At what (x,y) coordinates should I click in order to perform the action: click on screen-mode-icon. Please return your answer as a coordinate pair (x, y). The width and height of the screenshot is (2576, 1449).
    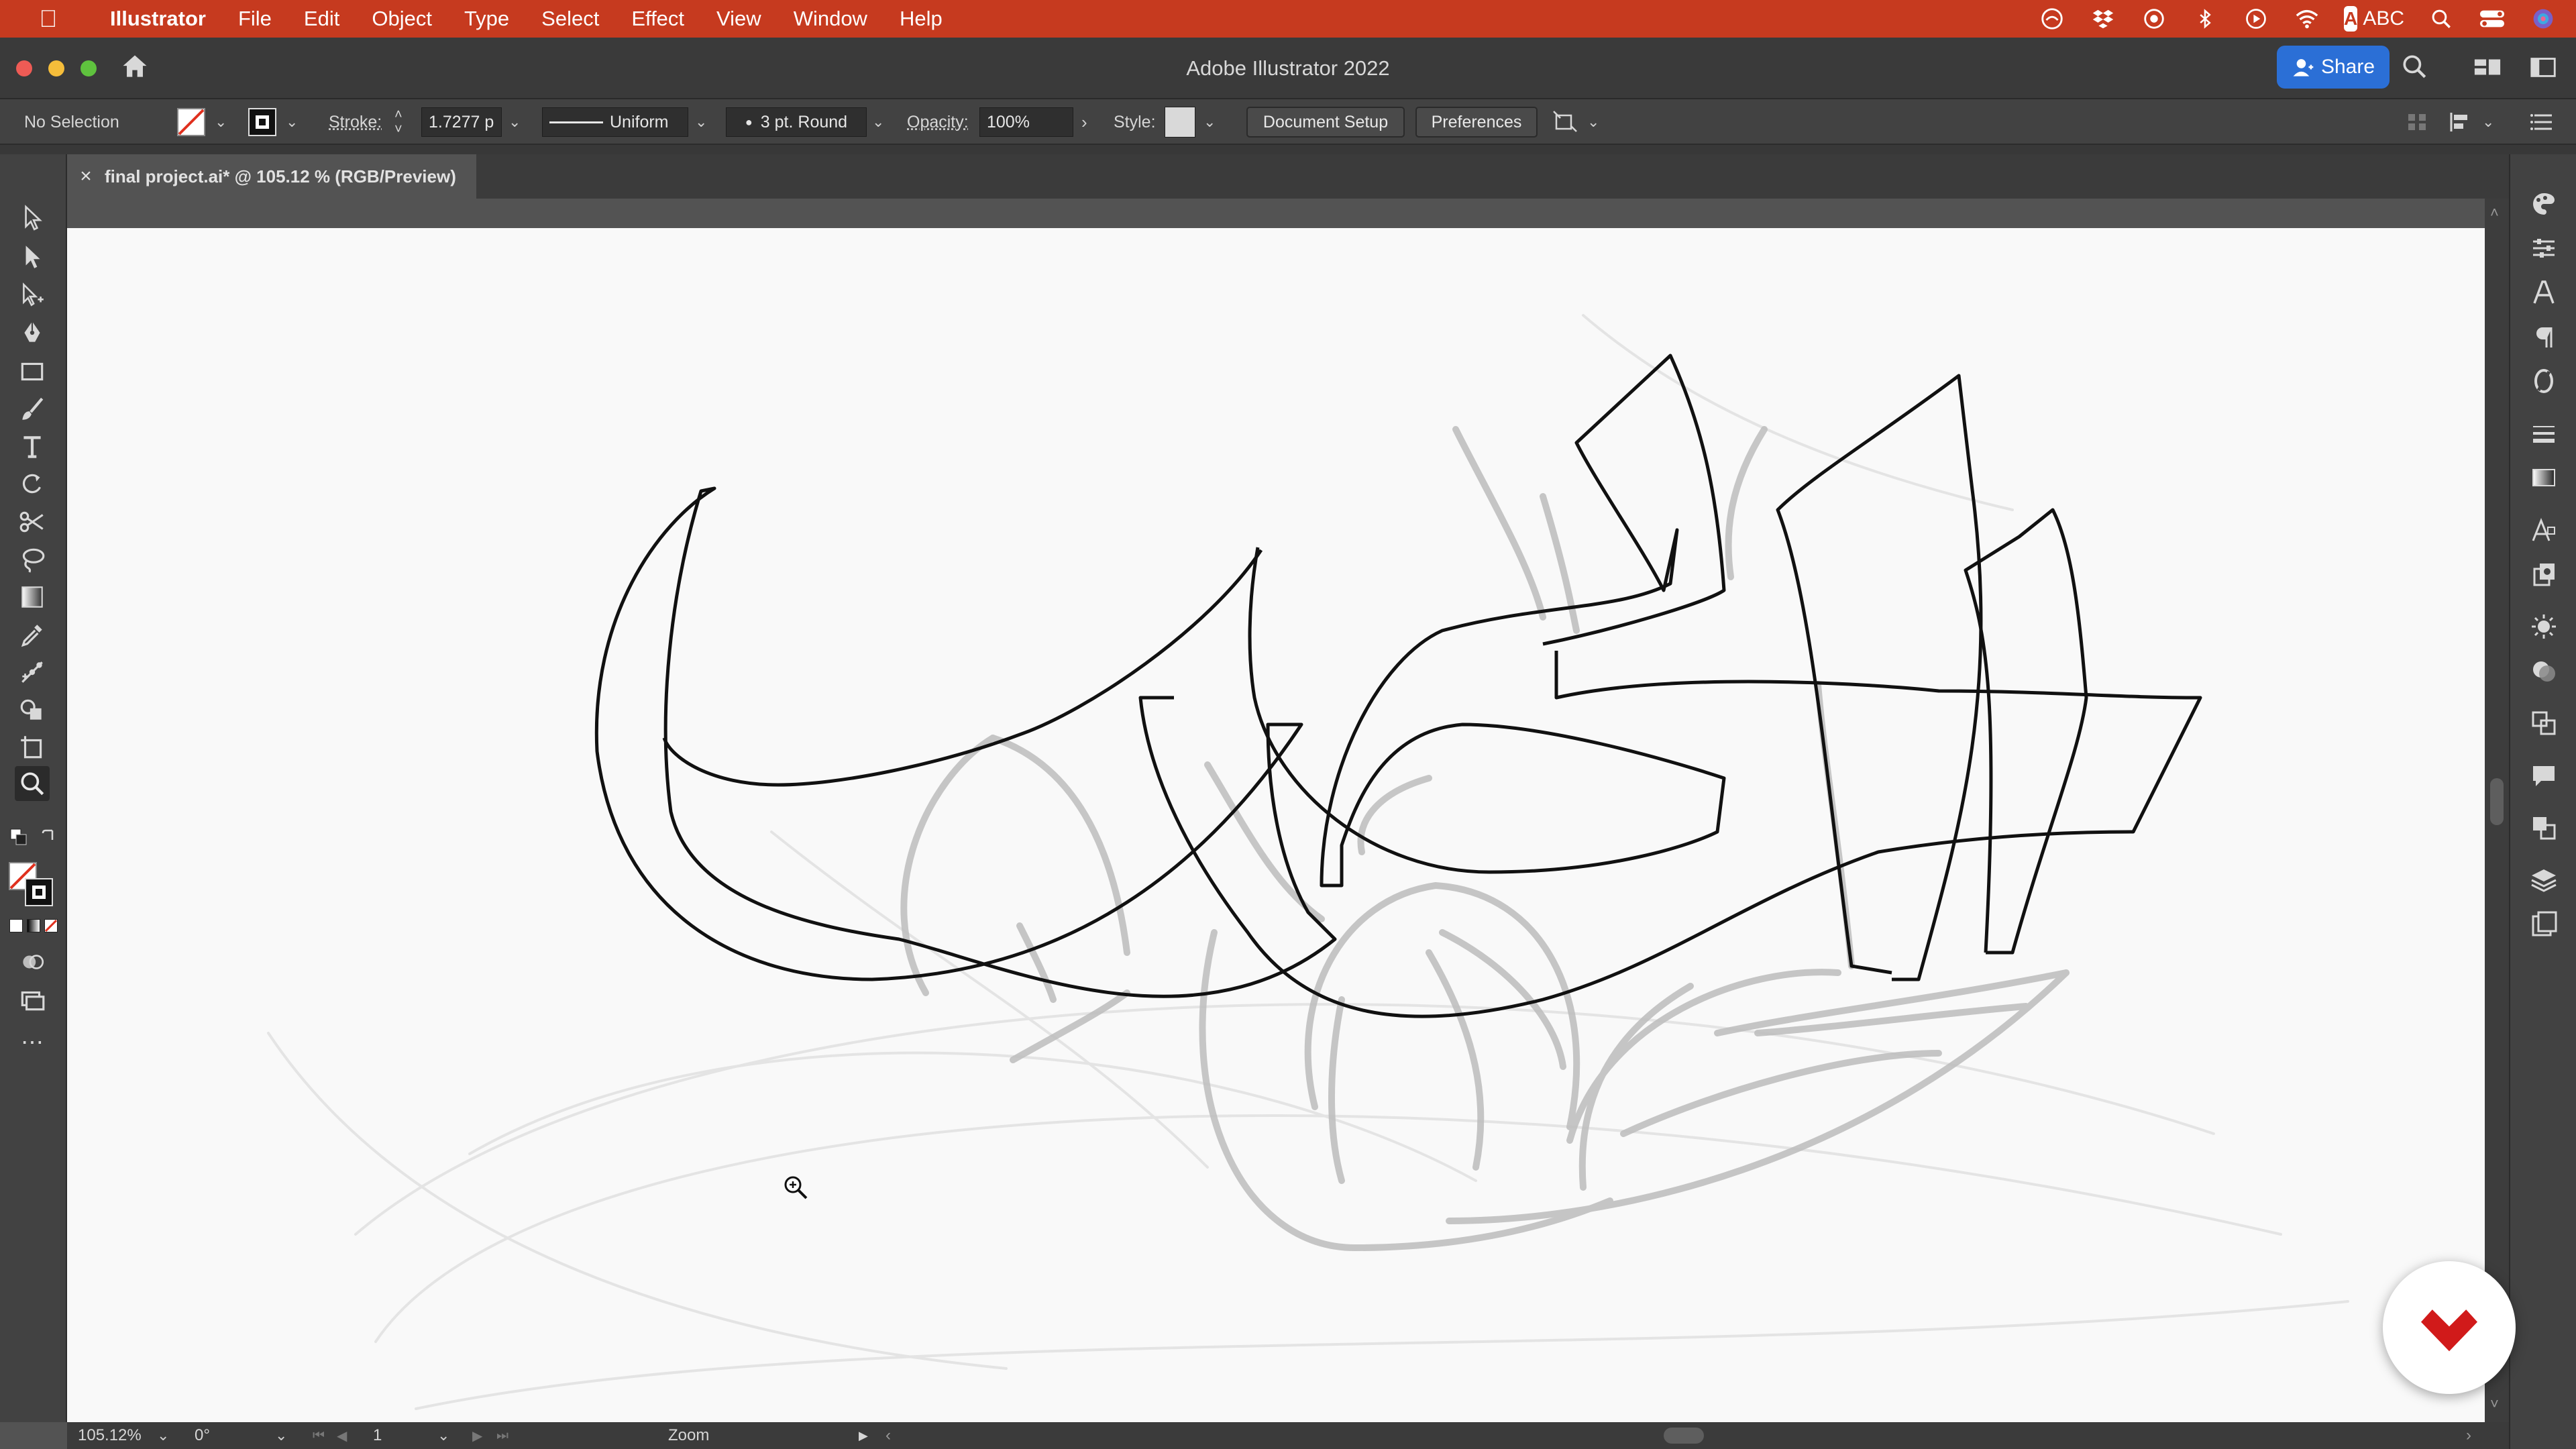
    Looking at the image, I should click on (32, 999).